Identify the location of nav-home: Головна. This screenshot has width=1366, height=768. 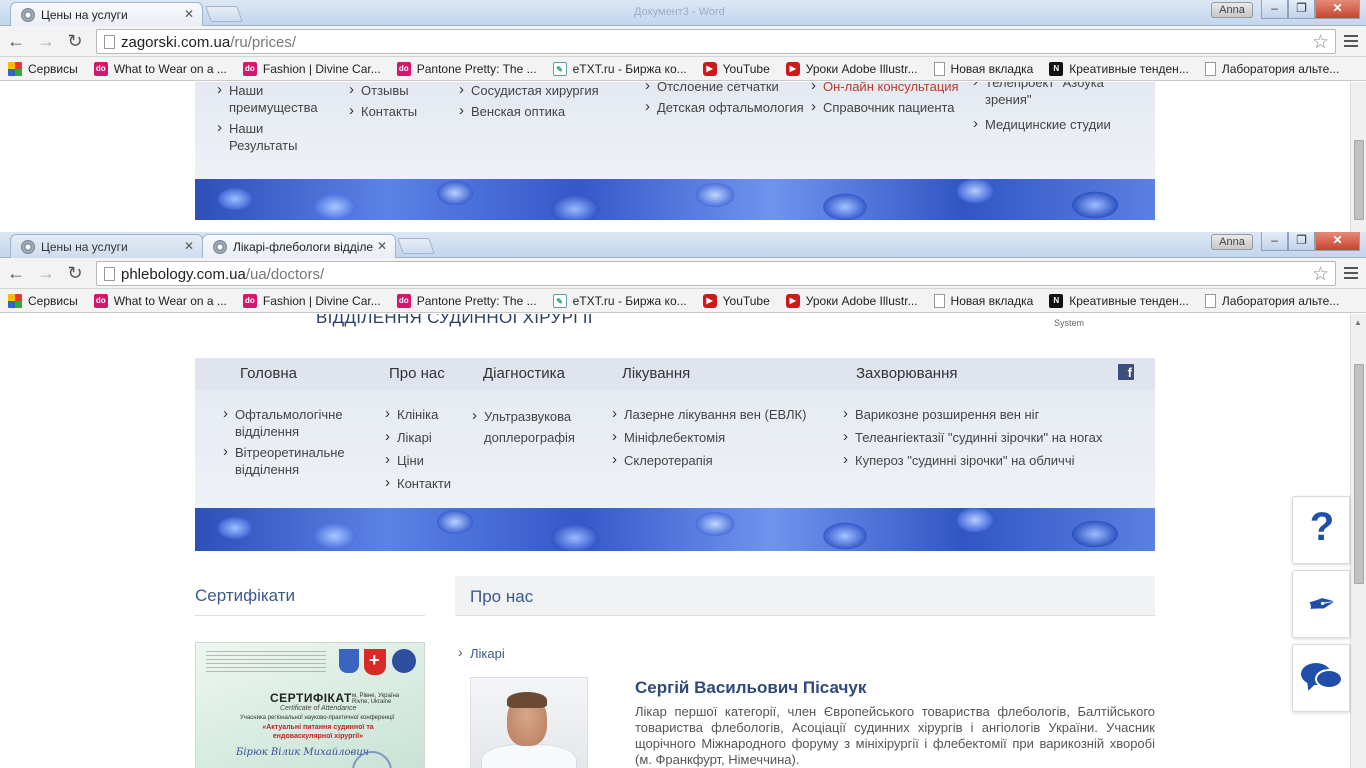
(268, 373).